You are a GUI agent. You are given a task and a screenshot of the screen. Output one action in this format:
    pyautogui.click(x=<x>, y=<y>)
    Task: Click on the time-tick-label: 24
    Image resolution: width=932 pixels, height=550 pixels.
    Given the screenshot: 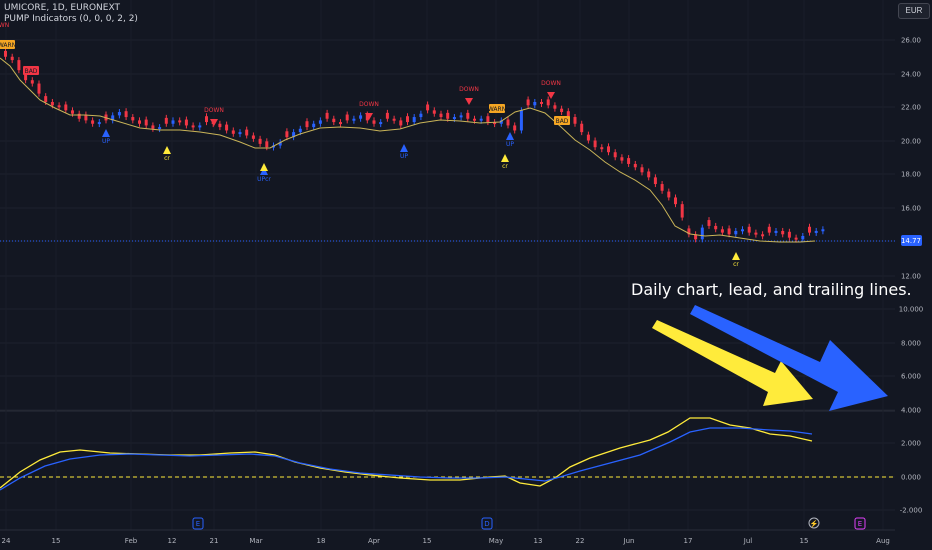 What is the action you would take?
    pyautogui.click(x=6, y=541)
    